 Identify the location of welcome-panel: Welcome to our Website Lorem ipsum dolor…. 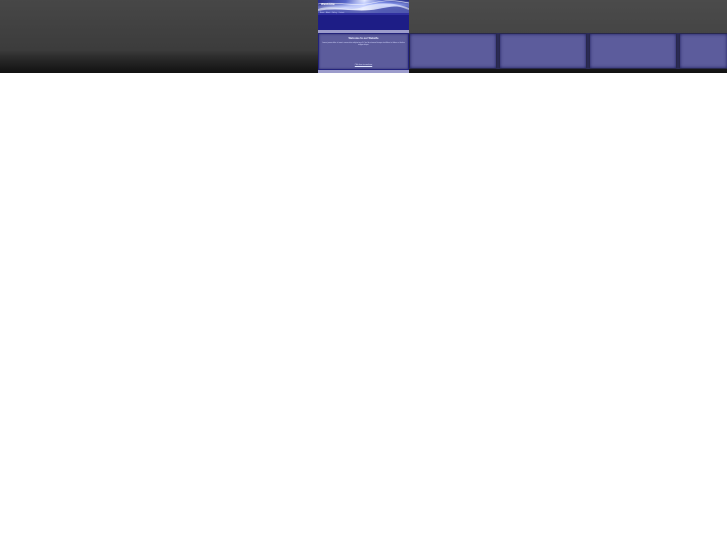
(363, 51).